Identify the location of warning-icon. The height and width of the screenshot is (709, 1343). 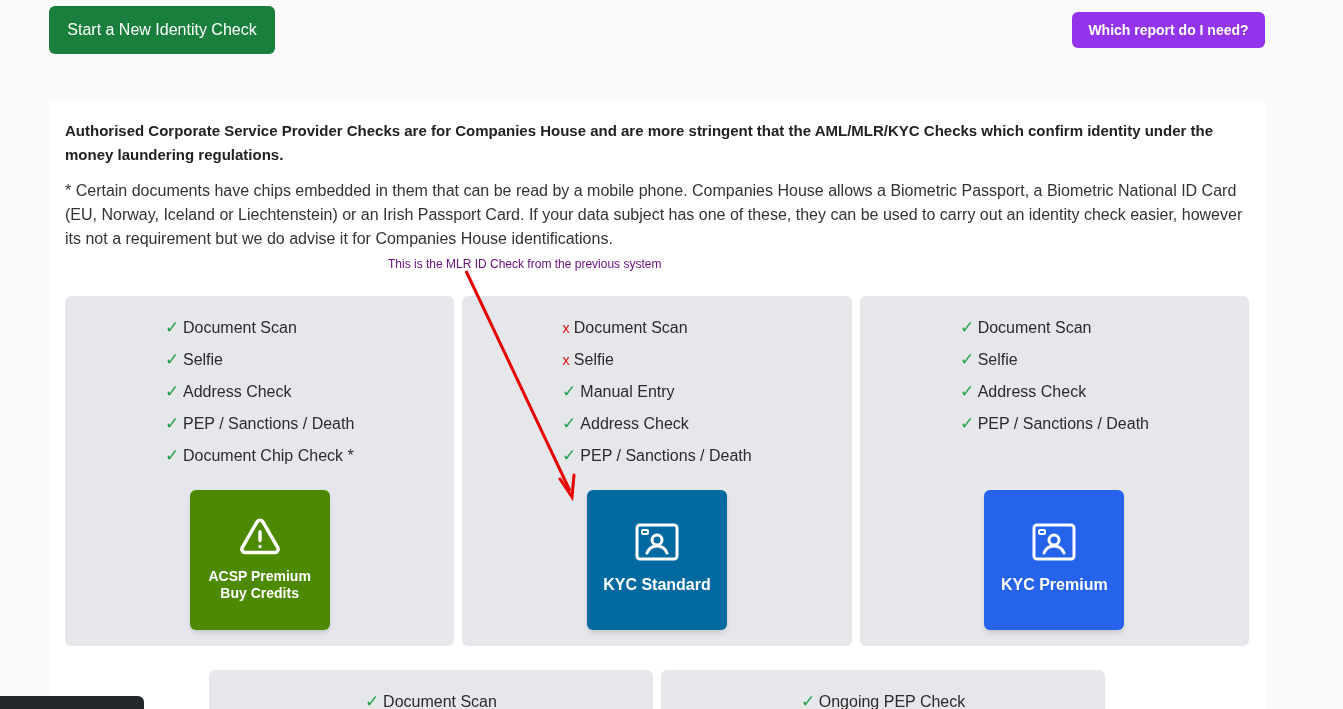
(259, 537).